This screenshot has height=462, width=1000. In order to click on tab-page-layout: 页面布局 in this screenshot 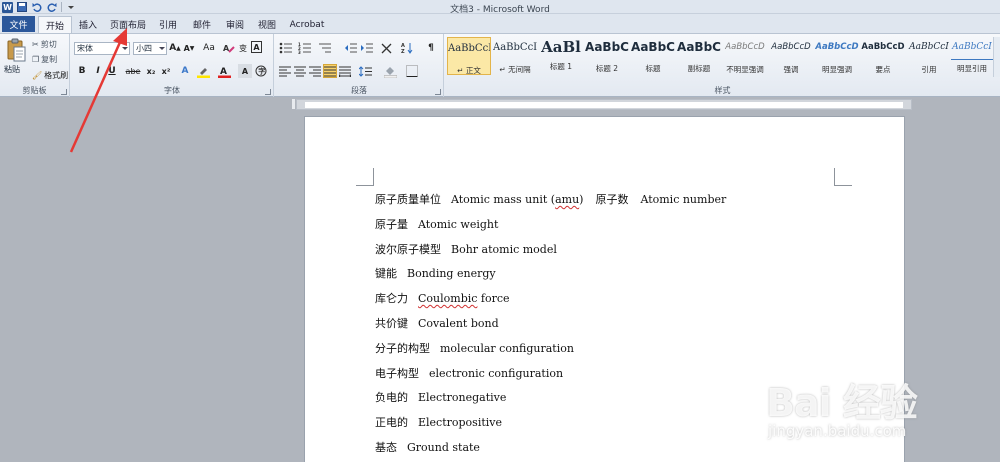, I will do `click(128, 24)`.